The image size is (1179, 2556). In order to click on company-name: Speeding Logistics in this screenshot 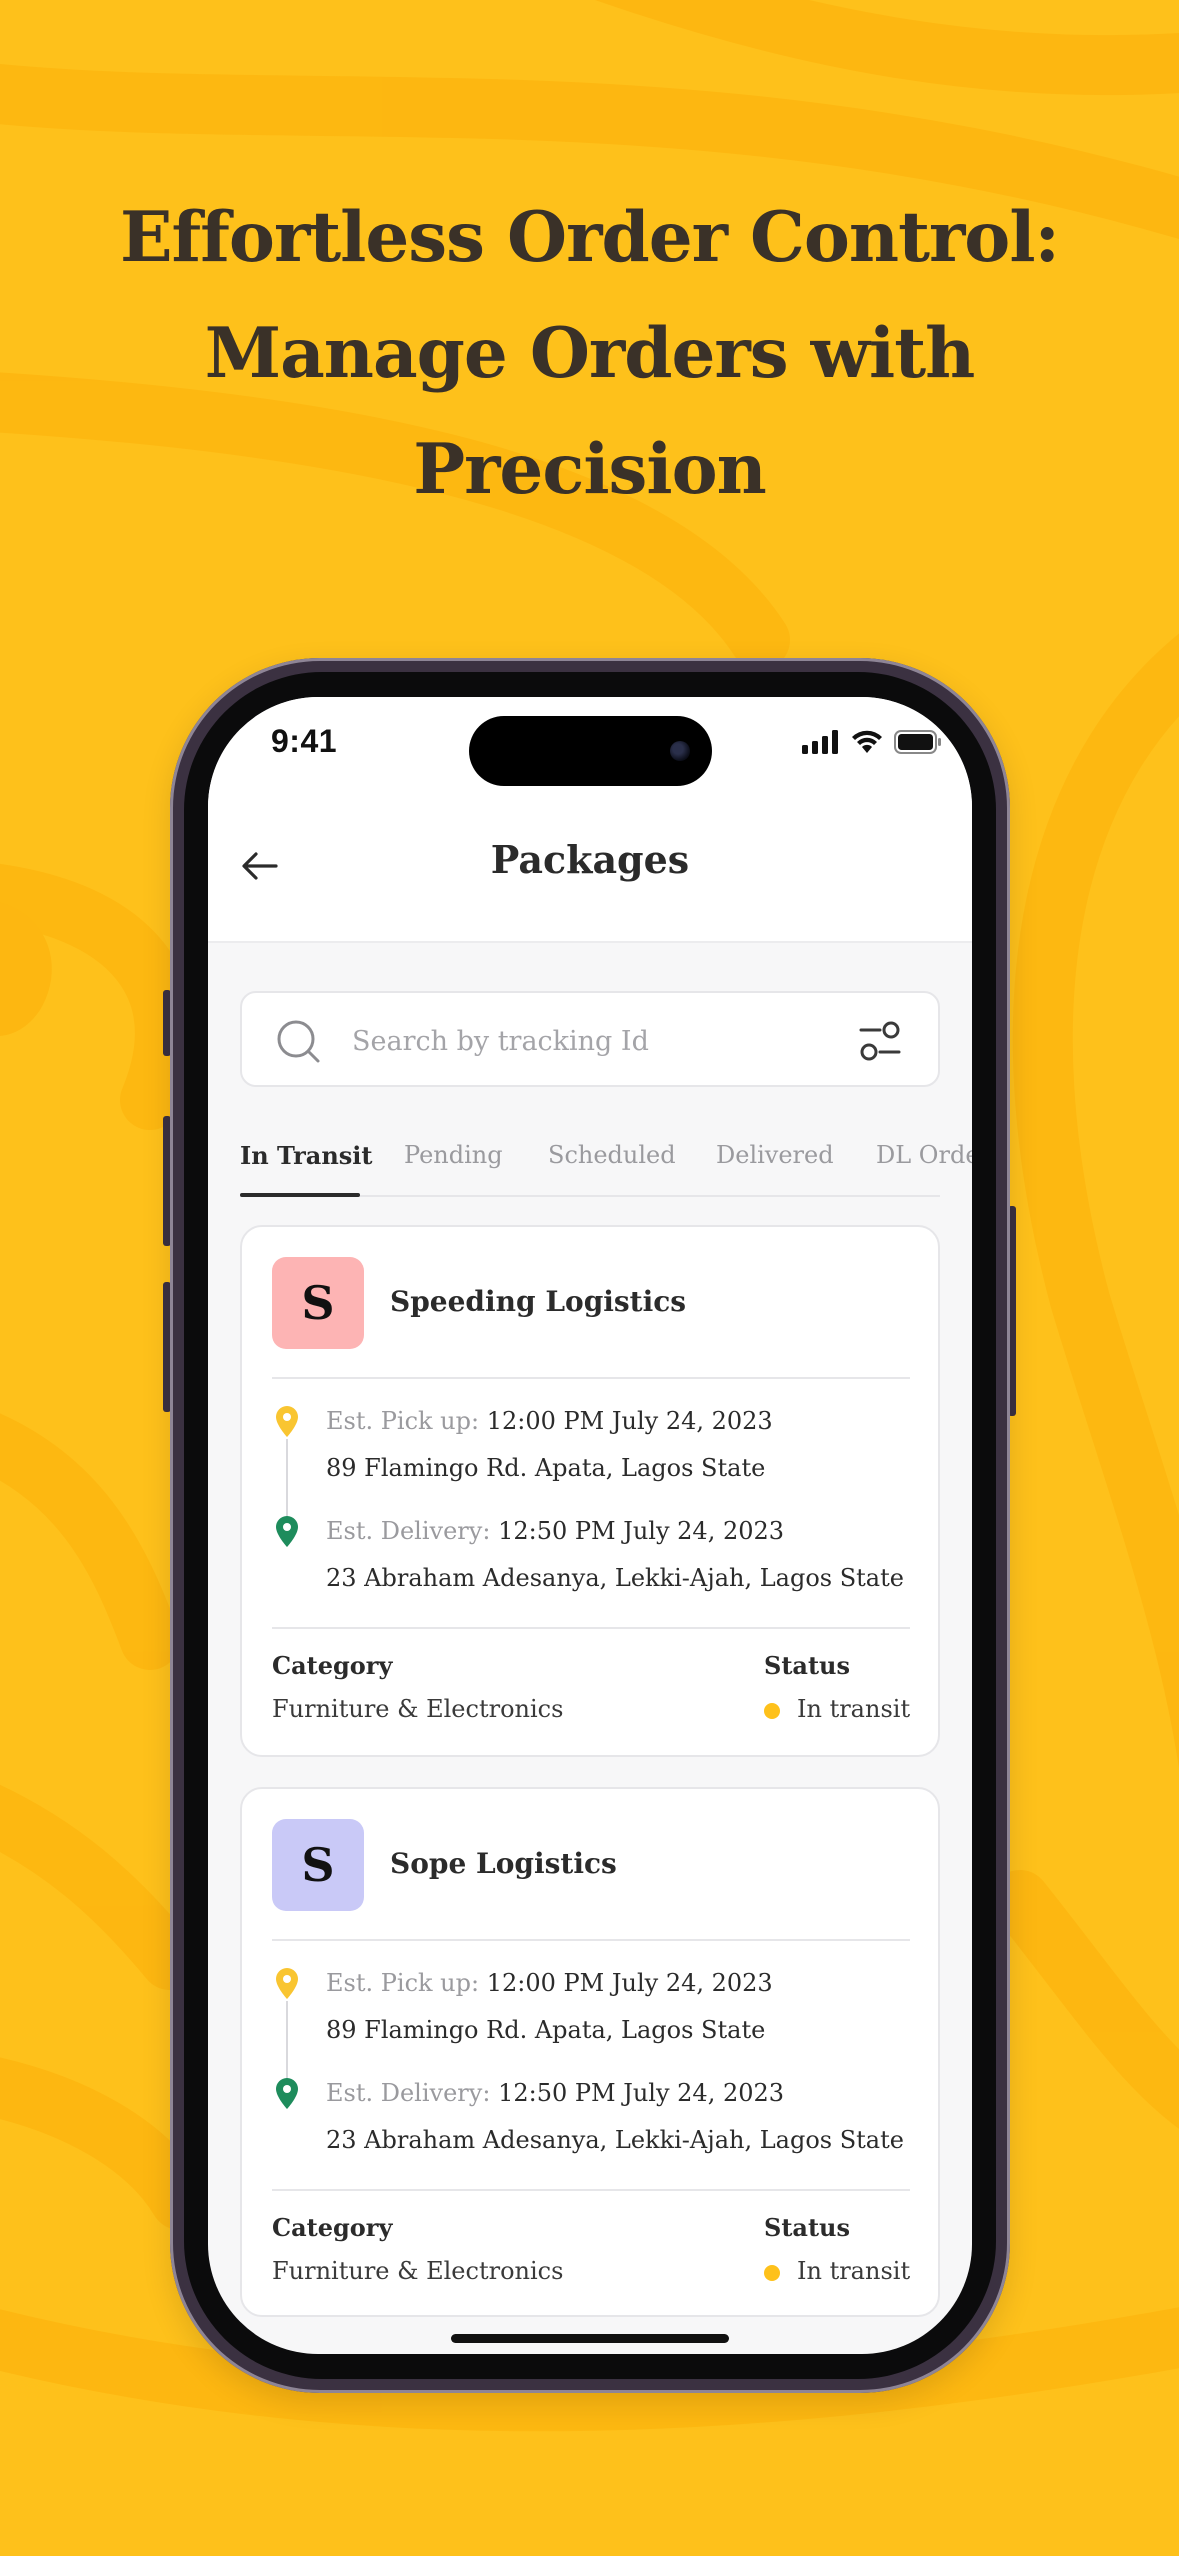, I will do `click(538, 1301)`.